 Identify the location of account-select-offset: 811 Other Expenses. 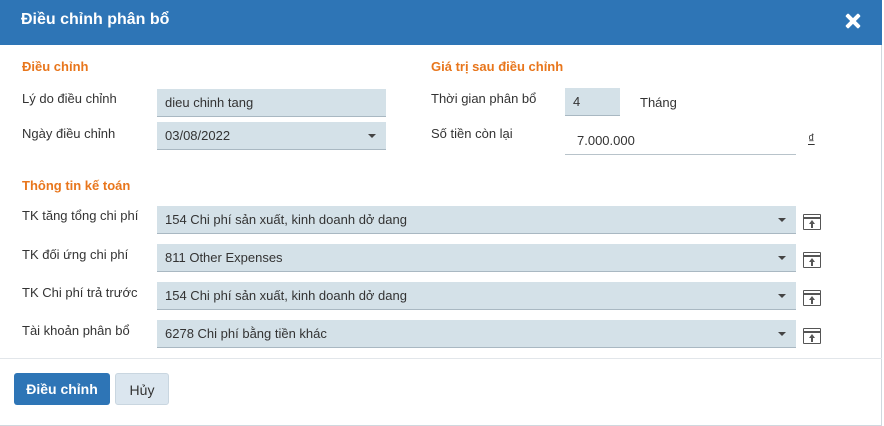
(476, 258).